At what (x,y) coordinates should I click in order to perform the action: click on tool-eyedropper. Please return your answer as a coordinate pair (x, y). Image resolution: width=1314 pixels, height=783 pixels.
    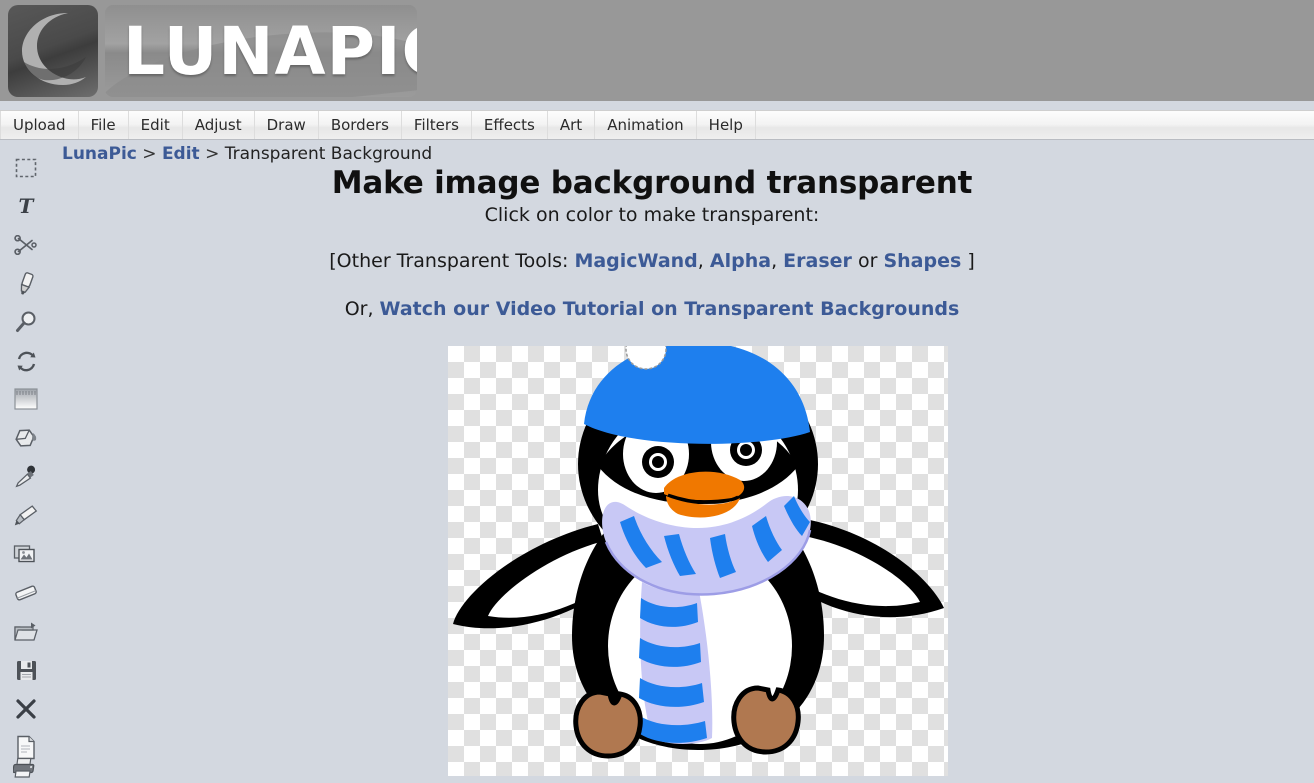
    Looking at the image, I should click on (26, 477).